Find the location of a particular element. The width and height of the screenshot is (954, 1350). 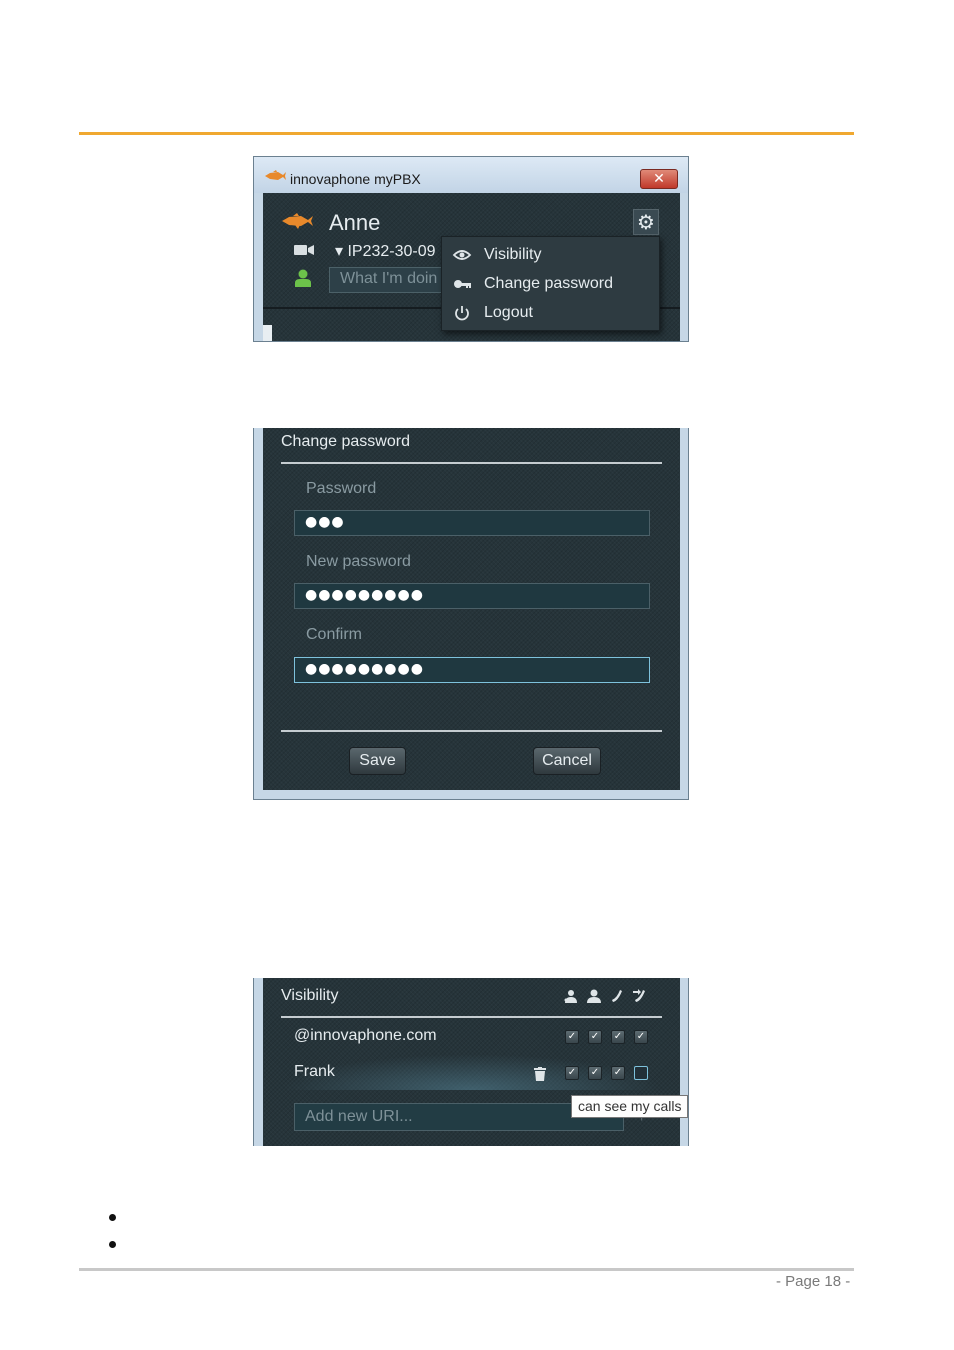

close-icon: ✕ is located at coordinates (659, 179).